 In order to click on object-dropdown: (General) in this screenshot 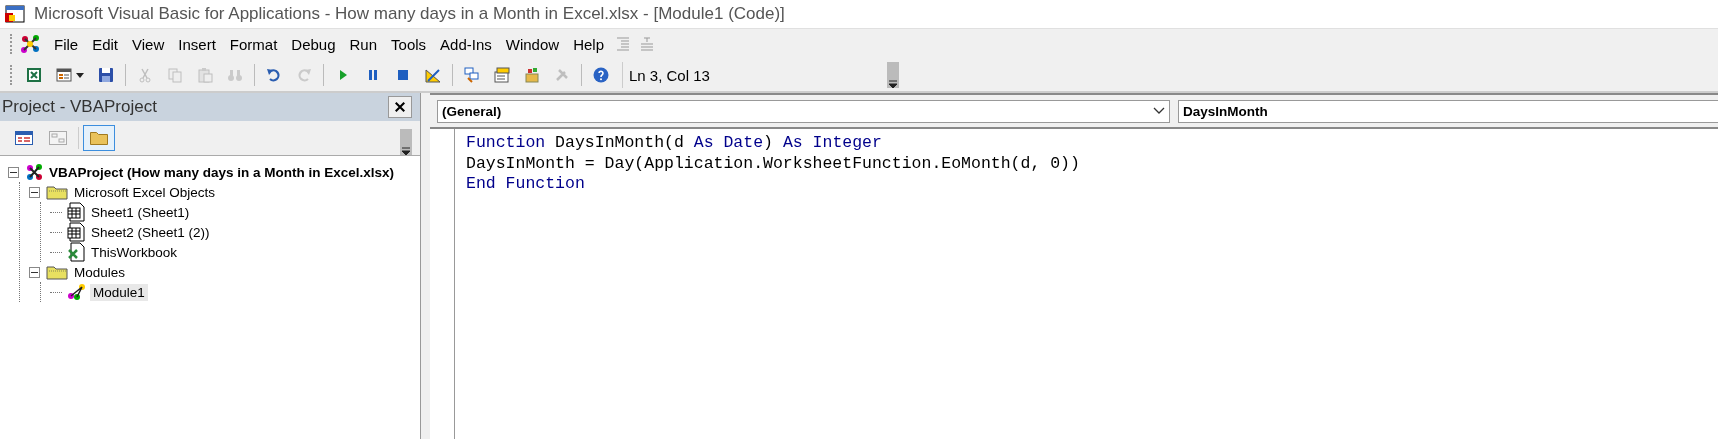, I will do `click(803, 111)`.